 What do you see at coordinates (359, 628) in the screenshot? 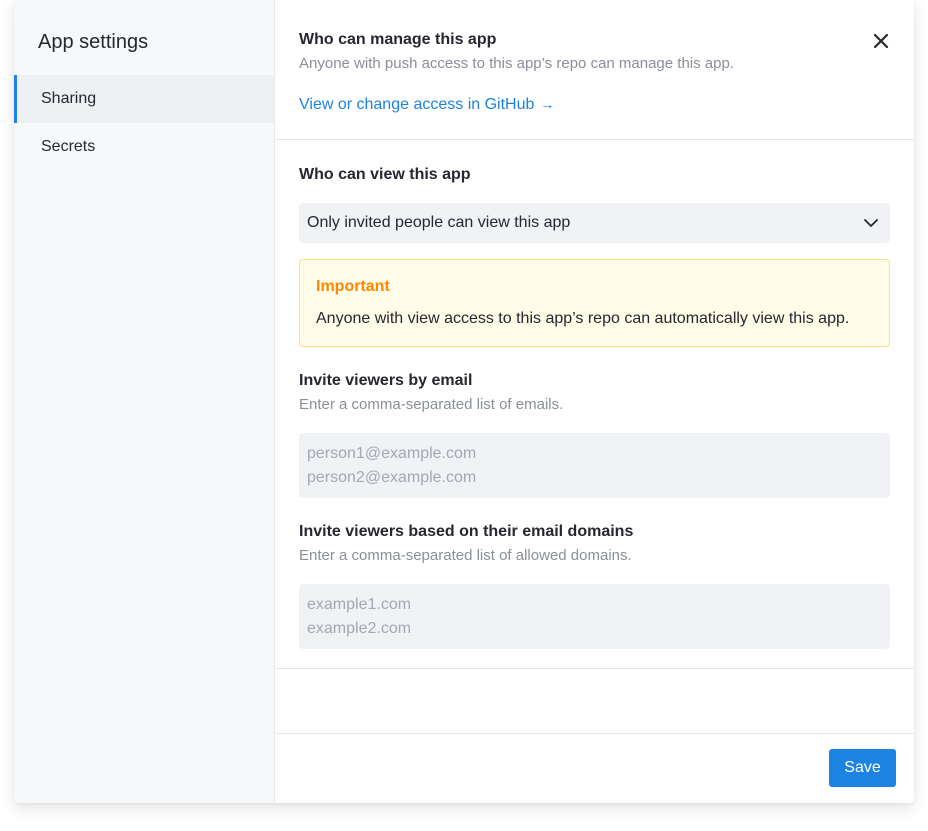
I see `invite-domain-placeholder-line: example2.com` at bounding box center [359, 628].